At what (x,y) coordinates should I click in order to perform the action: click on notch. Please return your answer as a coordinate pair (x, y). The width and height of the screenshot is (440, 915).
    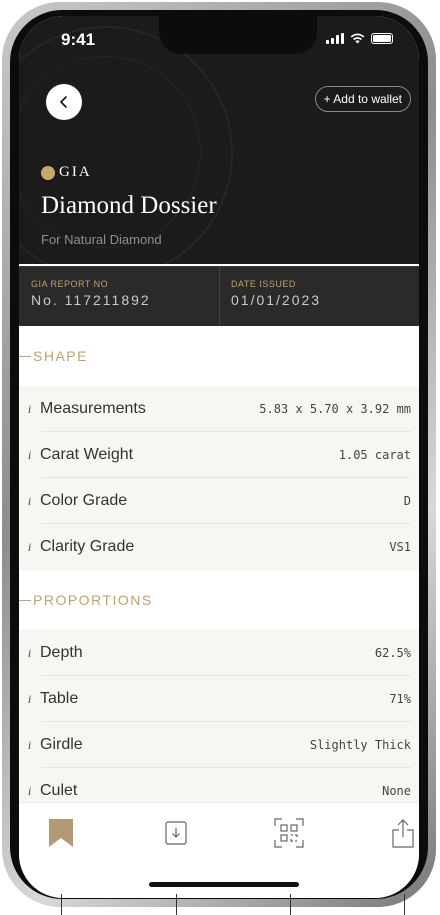
    Looking at the image, I should click on (238, 35).